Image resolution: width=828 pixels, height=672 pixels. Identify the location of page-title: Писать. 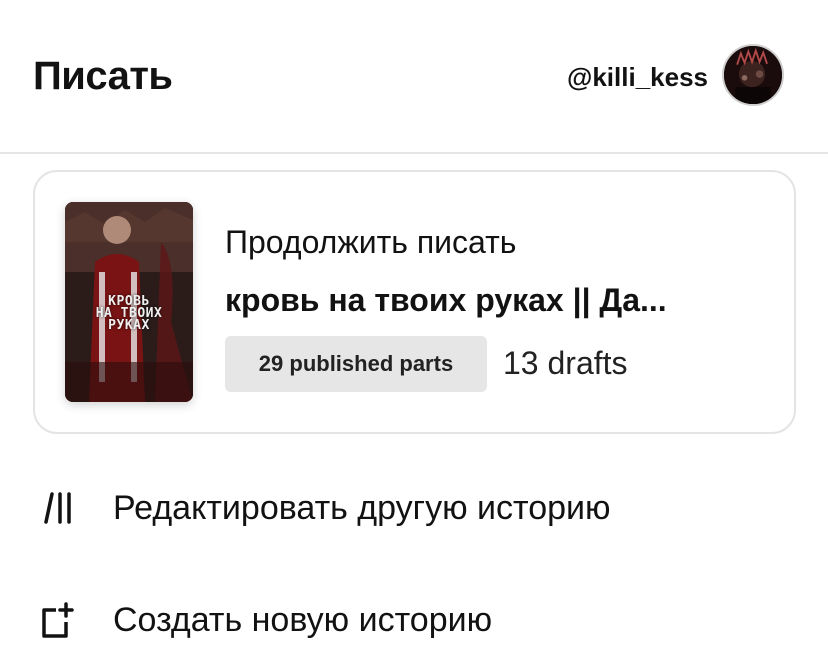
(103, 76).